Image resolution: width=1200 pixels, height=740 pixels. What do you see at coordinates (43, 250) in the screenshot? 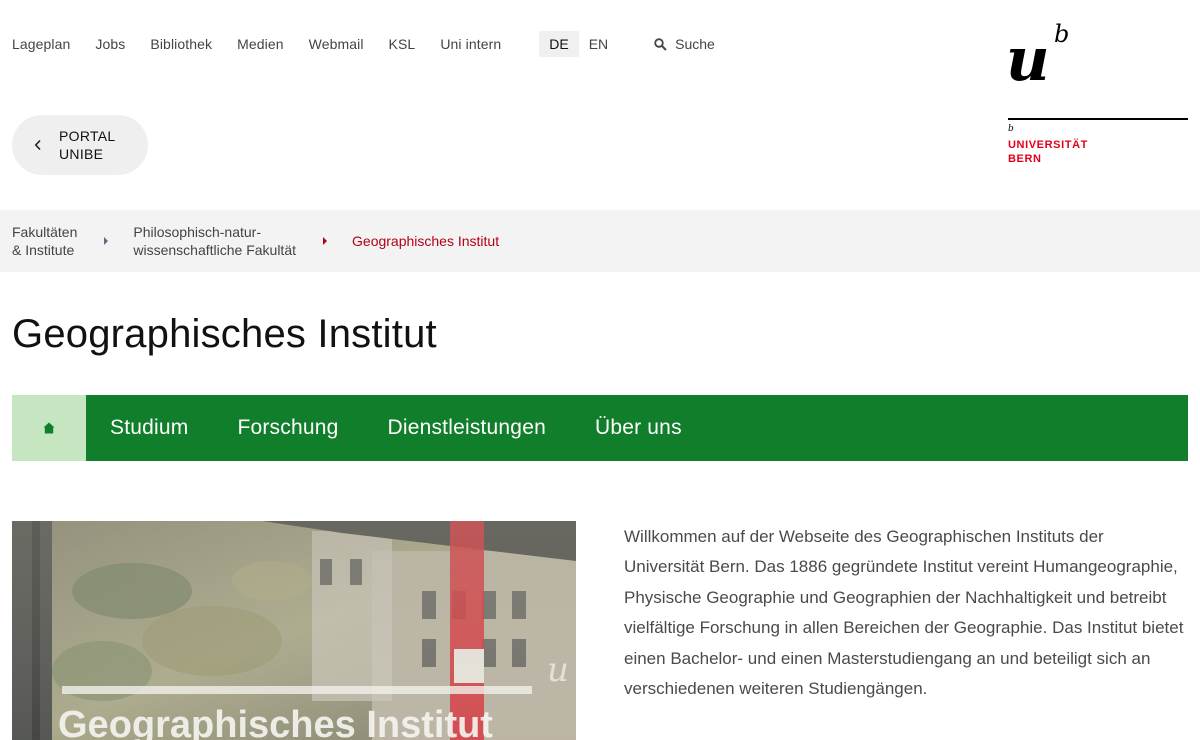
I see `breadcrumb-item-faculties-line2: & Institute` at bounding box center [43, 250].